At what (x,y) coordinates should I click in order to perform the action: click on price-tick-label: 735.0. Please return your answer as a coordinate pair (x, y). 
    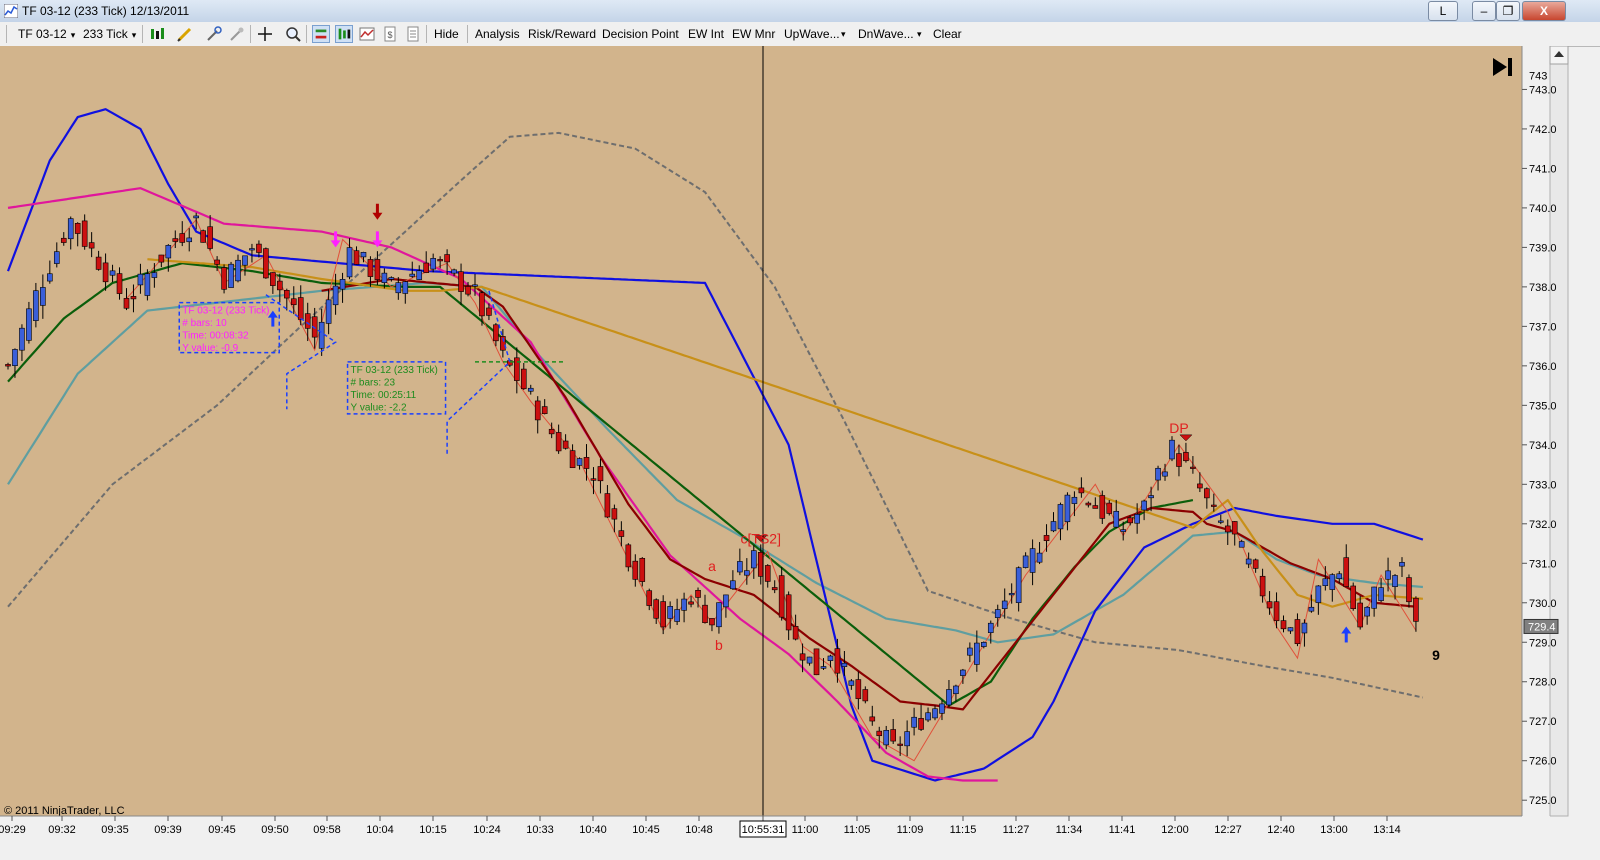
    Looking at the image, I should click on (1543, 406).